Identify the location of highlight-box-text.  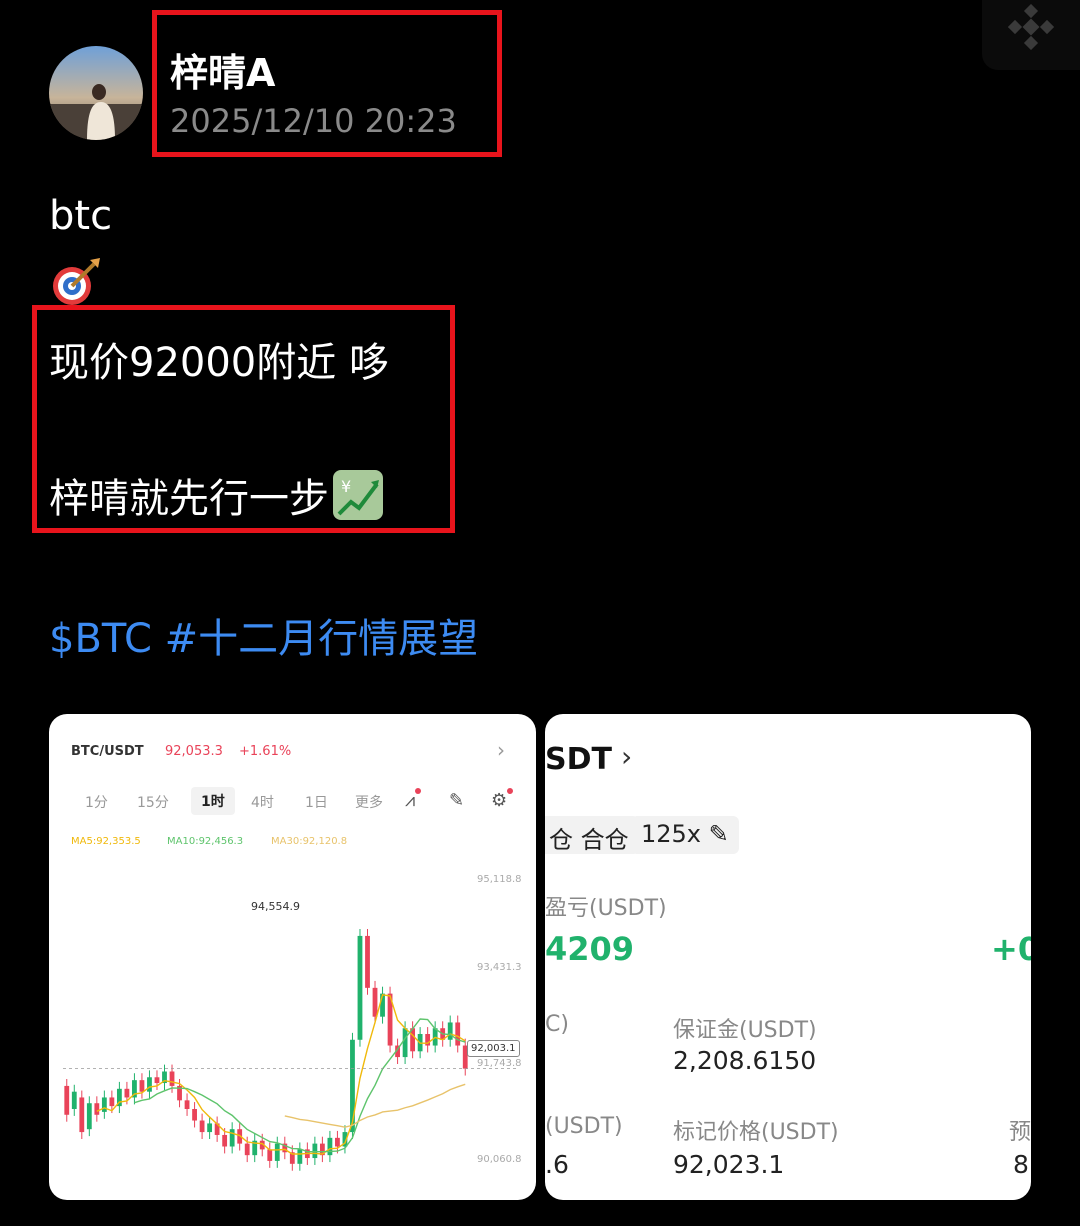
(243, 419).